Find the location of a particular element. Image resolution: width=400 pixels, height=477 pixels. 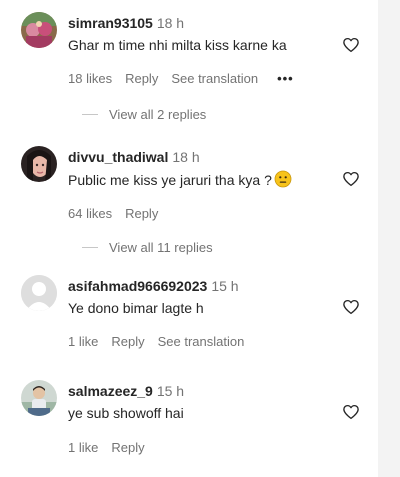

view-replies-label: View all 2 replies is located at coordinates (157, 114).